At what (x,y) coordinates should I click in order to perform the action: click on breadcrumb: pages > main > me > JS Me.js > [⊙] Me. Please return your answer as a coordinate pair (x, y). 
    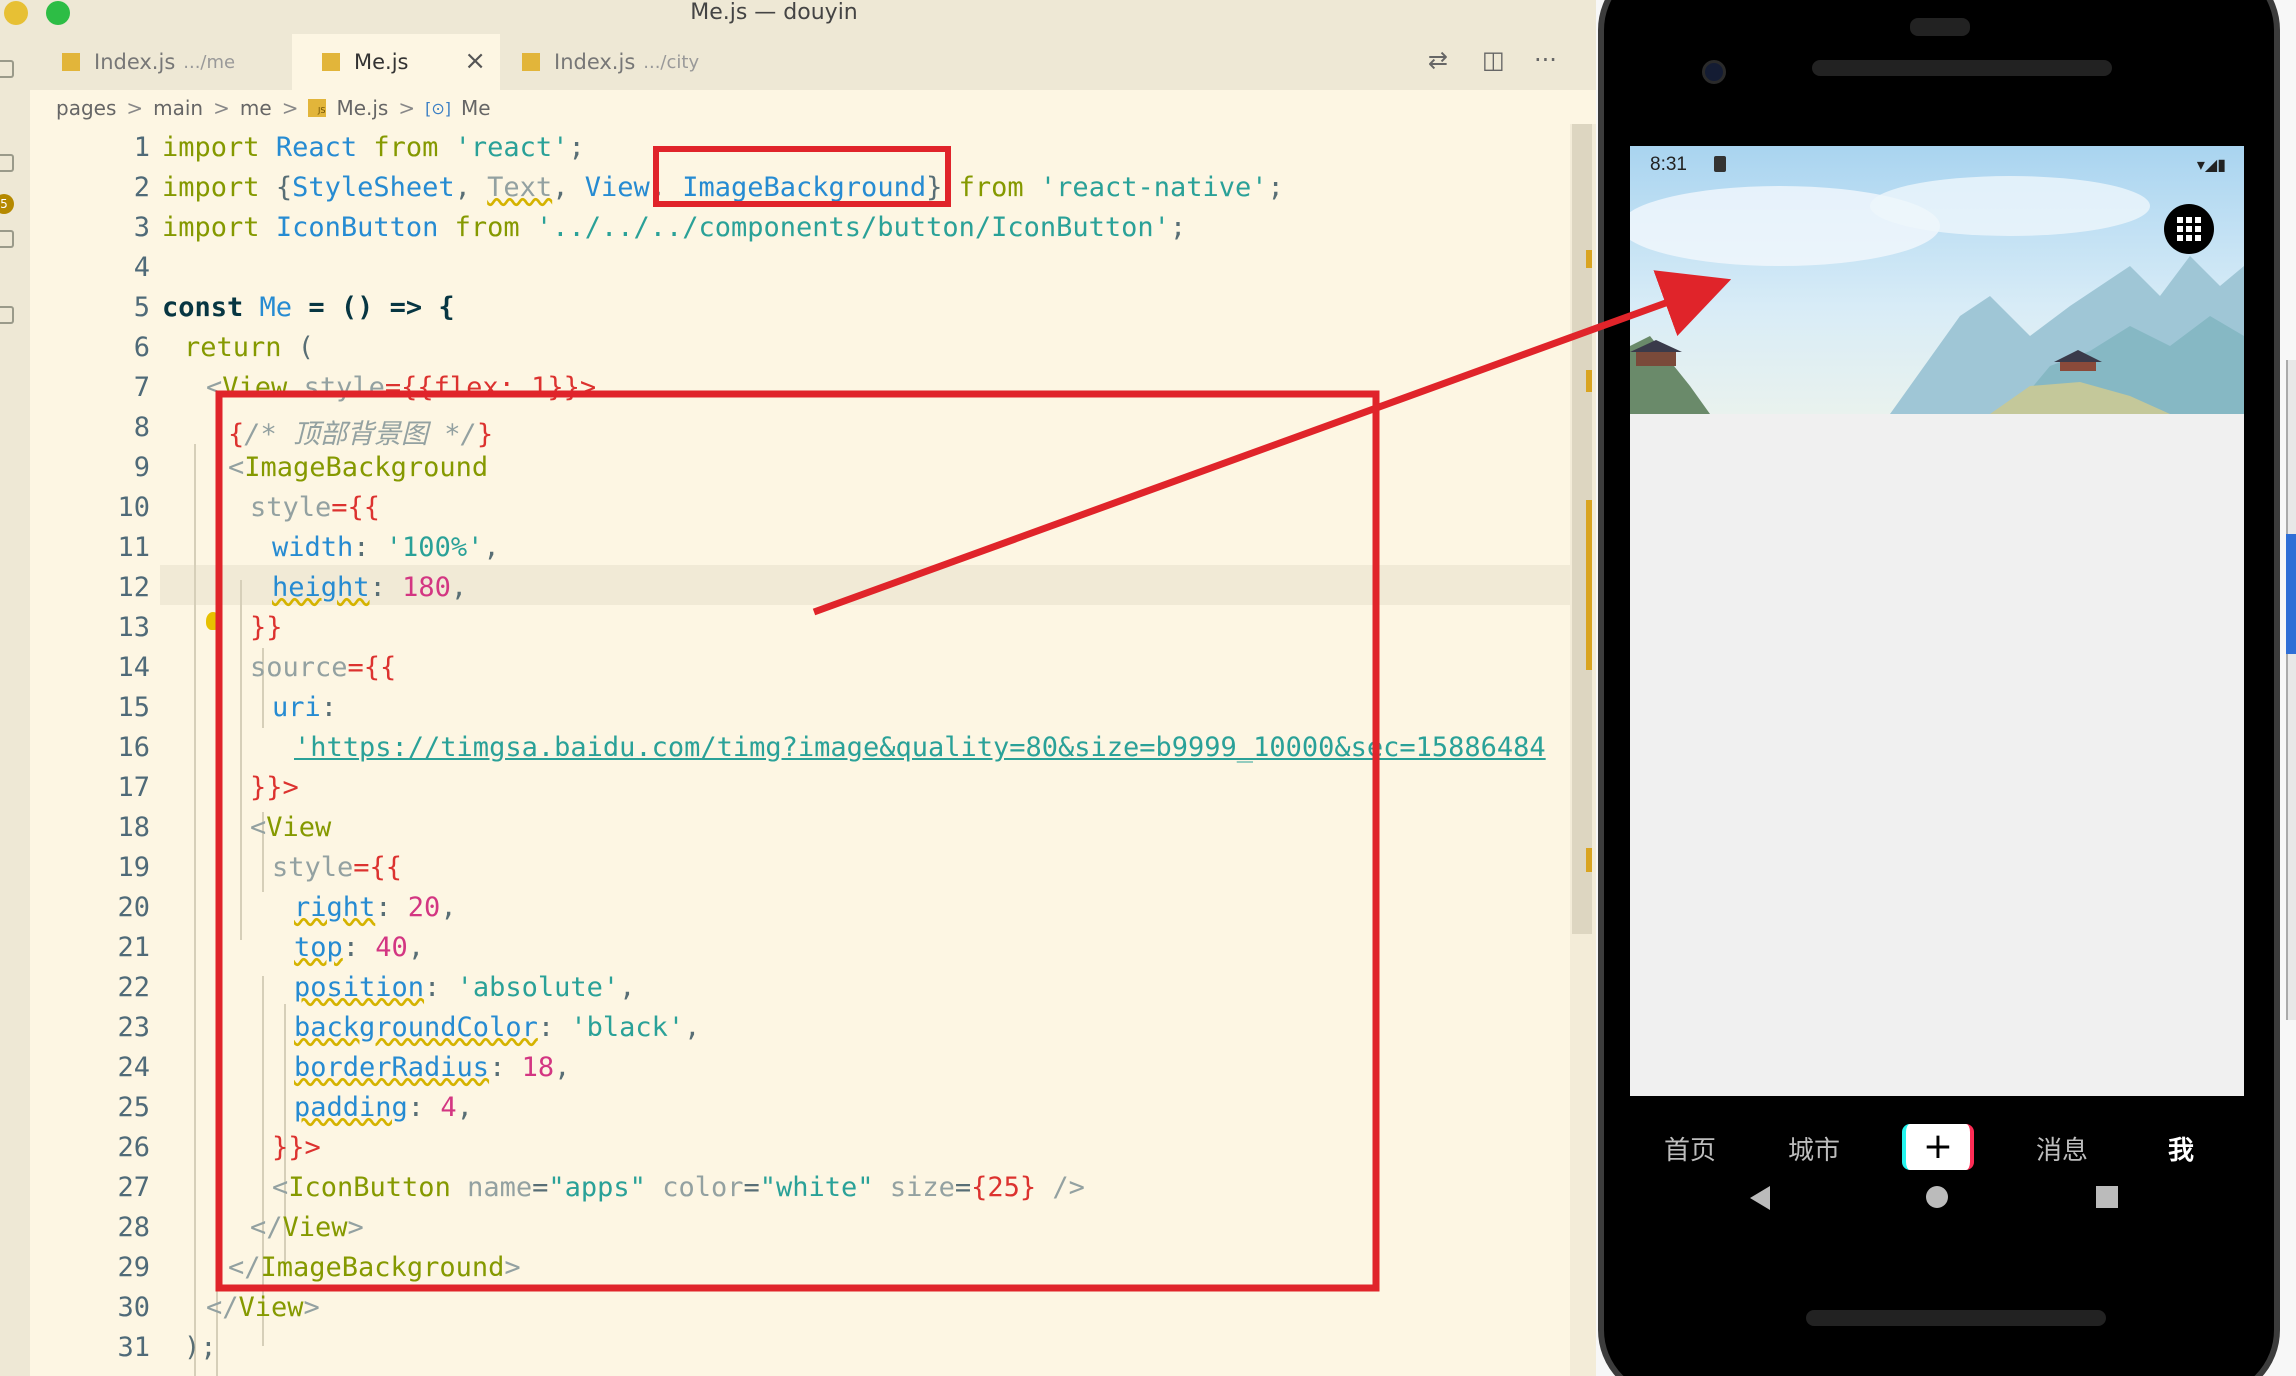
    Looking at the image, I should click on (273, 108).